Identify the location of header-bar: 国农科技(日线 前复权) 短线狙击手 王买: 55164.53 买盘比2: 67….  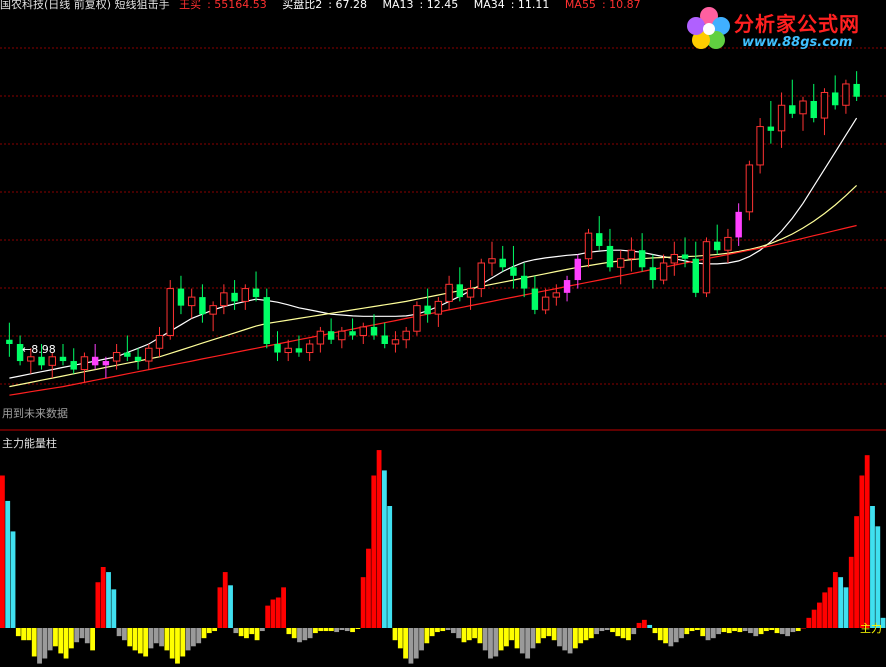
(326, 7).